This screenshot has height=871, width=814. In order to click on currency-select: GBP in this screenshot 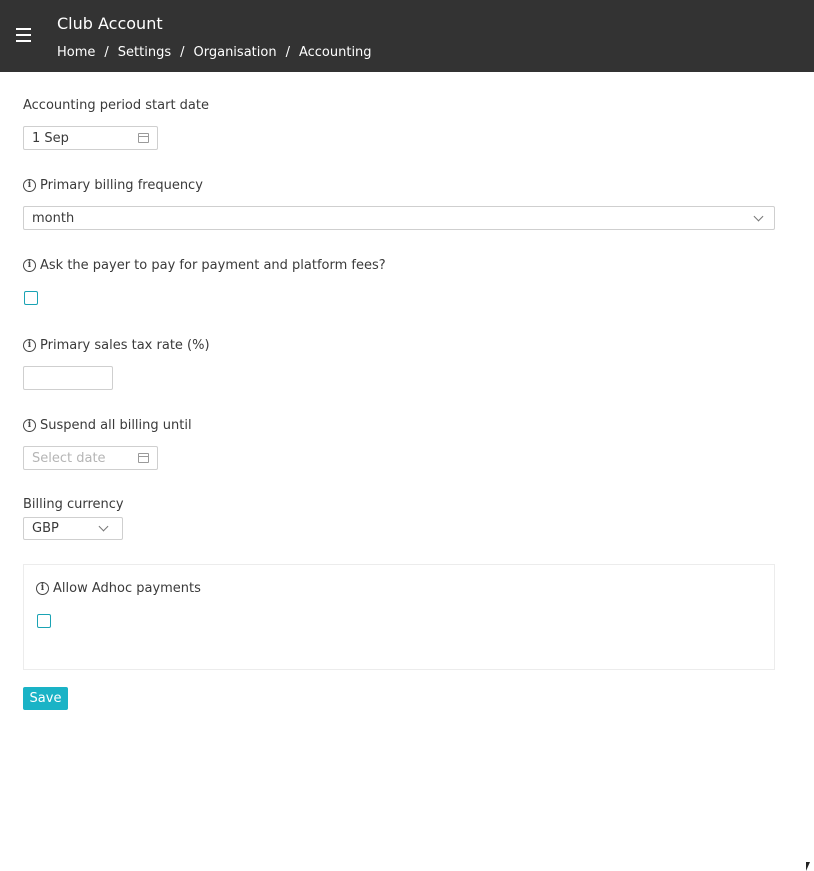, I will do `click(73, 528)`.